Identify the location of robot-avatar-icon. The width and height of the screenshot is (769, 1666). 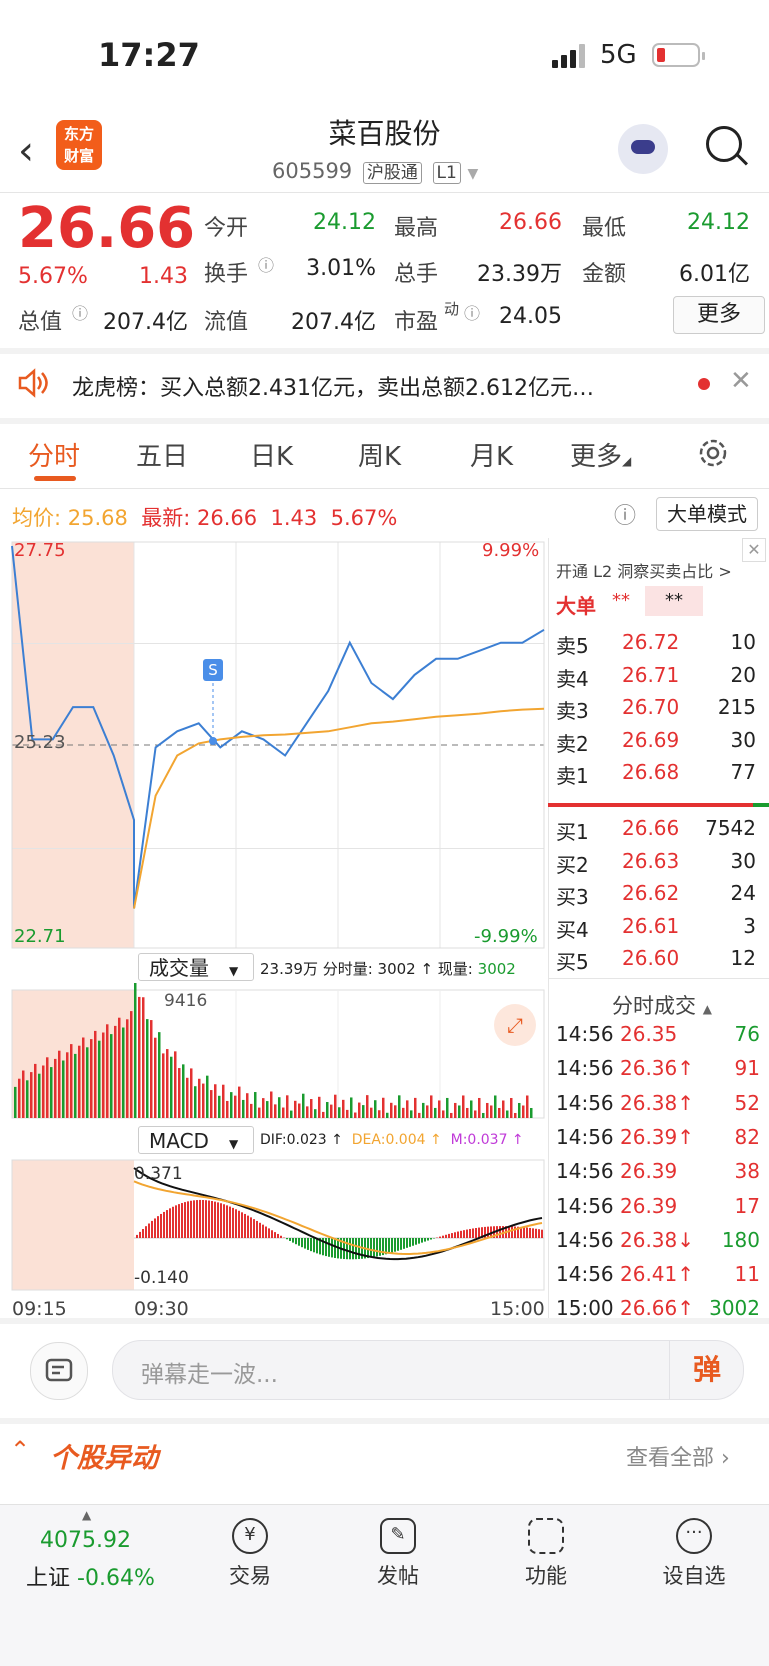
(643, 149).